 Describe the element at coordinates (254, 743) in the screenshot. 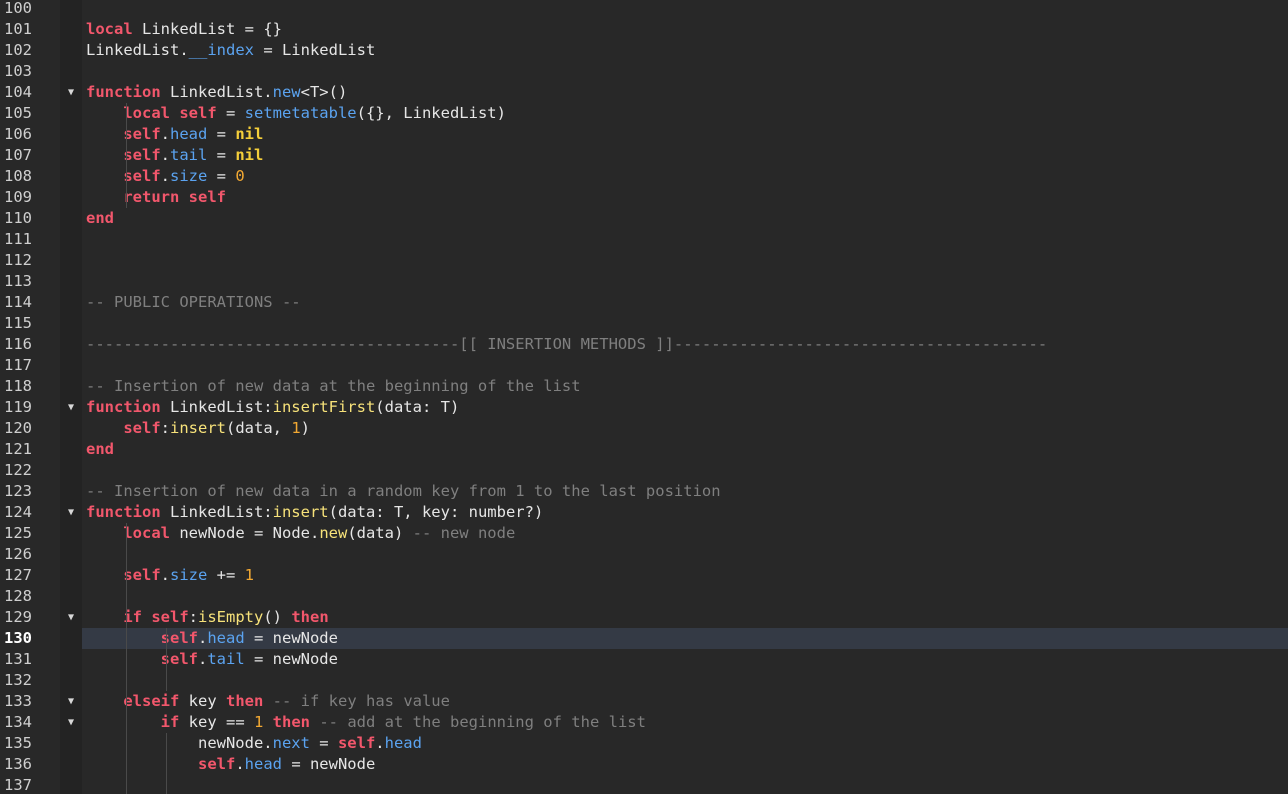

I see `code-text: newNode.next = self.head` at that location.